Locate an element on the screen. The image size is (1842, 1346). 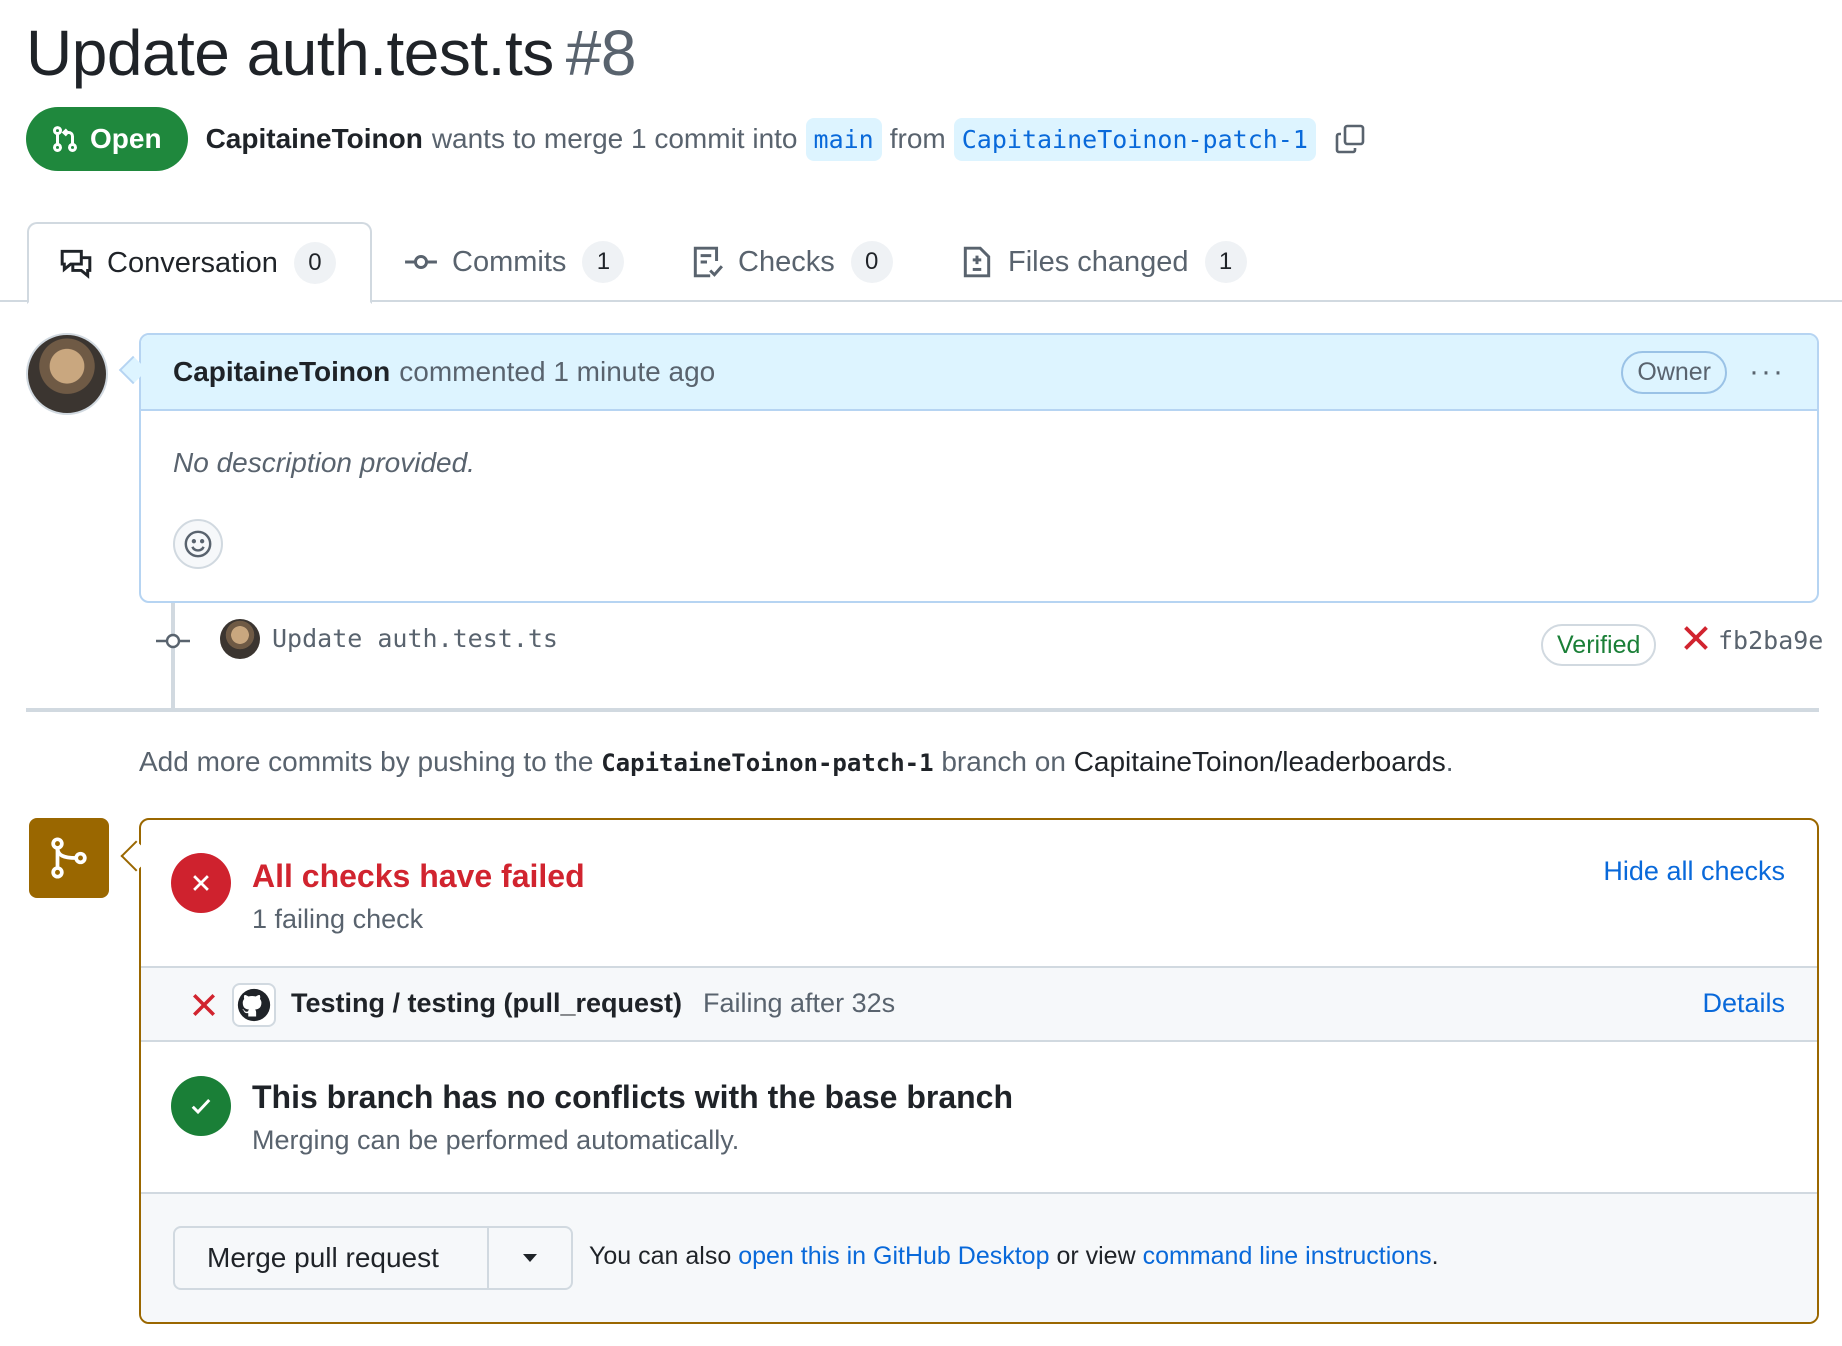
check-circle-icon is located at coordinates (201, 1106).